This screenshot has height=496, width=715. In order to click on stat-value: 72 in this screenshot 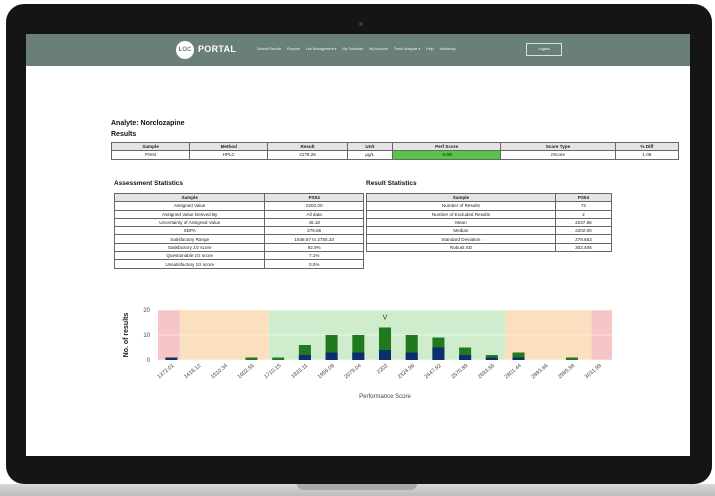, I will do `click(583, 206)`.